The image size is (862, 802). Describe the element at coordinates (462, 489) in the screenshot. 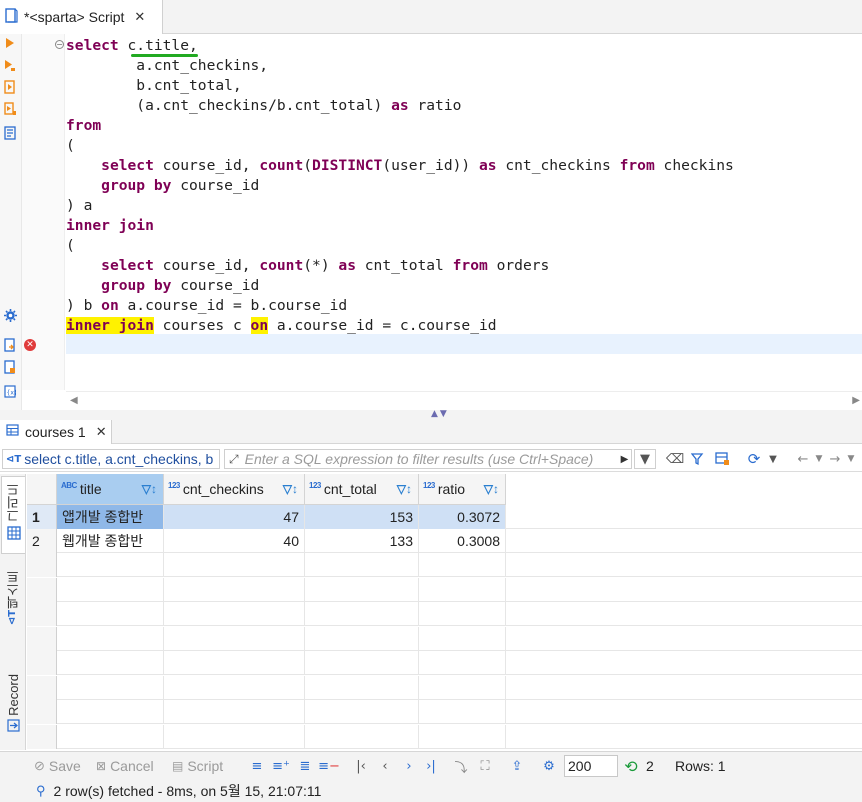

I see `column-header-ratio: 123 ratio ▽↕` at that location.